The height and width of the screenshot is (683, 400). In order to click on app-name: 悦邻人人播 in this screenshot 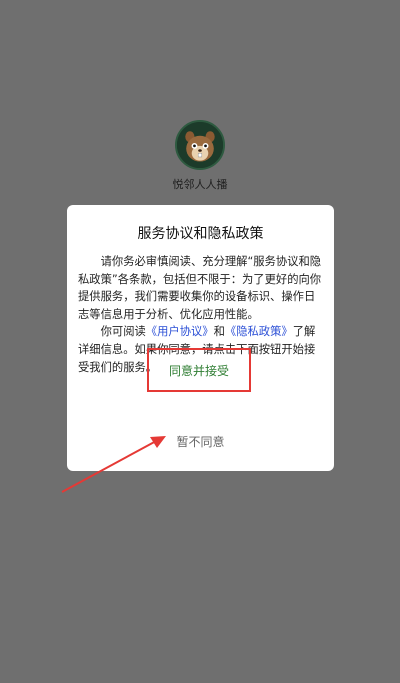, I will do `click(200, 184)`.